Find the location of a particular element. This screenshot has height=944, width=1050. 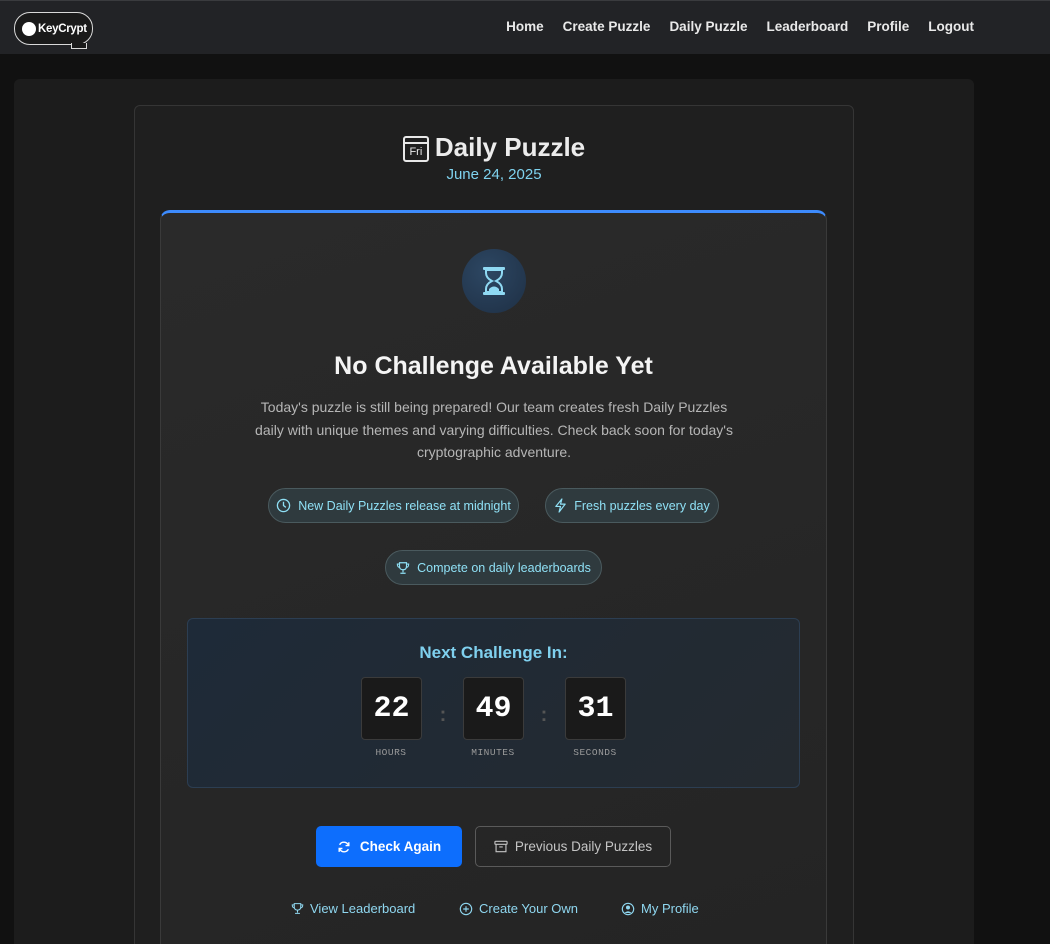

minutes-label: MINUTES is located at coordinates (493, 752).